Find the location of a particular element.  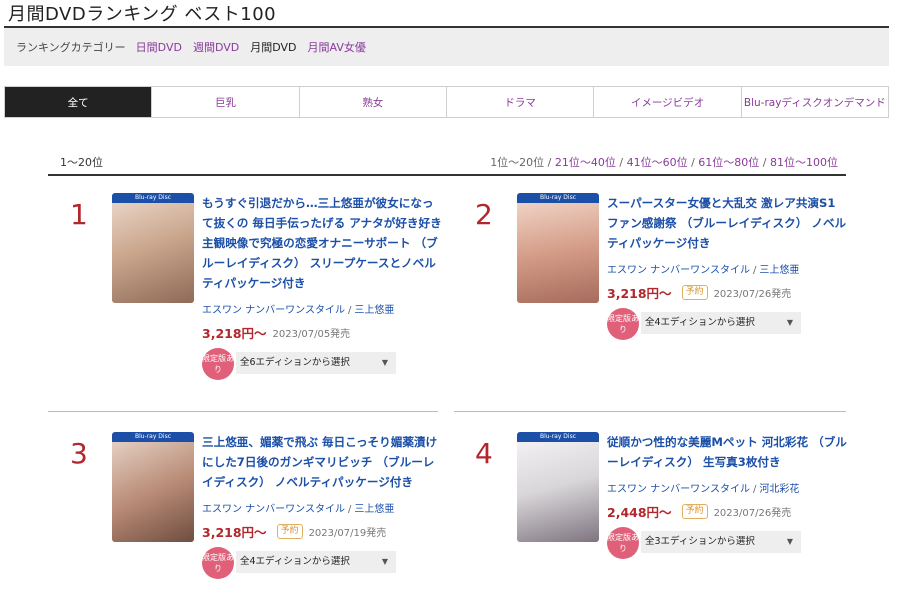

rank-number: 4 is located at coordinates (484, 453).